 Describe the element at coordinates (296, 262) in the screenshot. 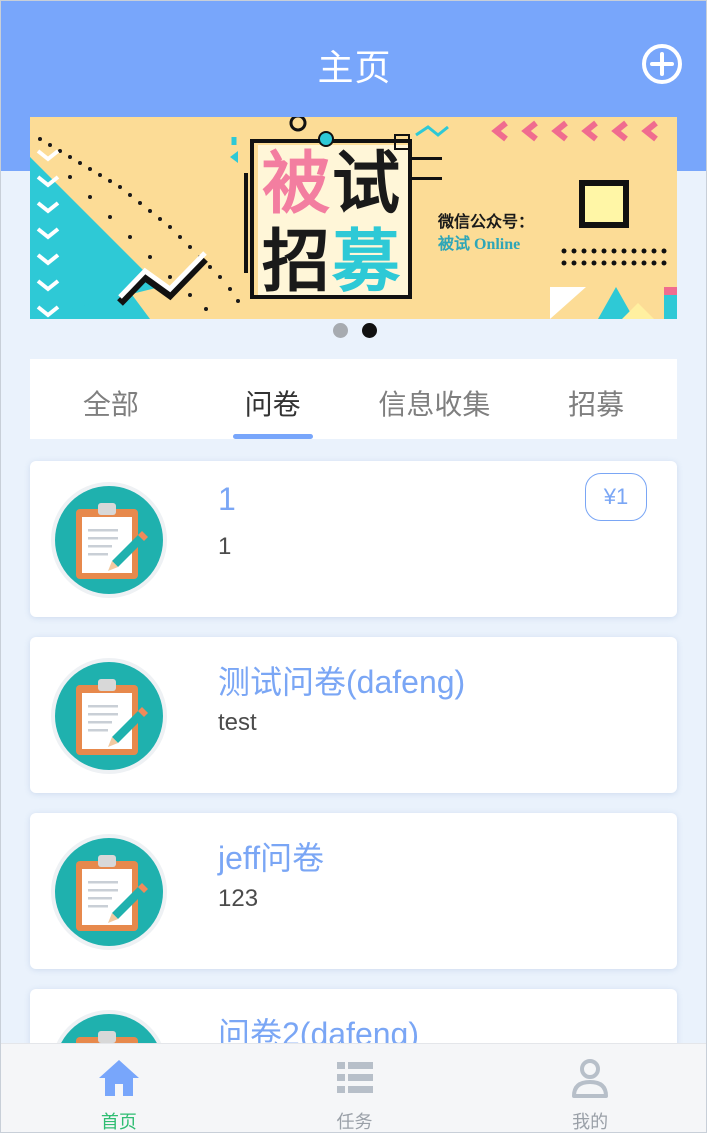

I see `banner-char-3: 招` at that location.